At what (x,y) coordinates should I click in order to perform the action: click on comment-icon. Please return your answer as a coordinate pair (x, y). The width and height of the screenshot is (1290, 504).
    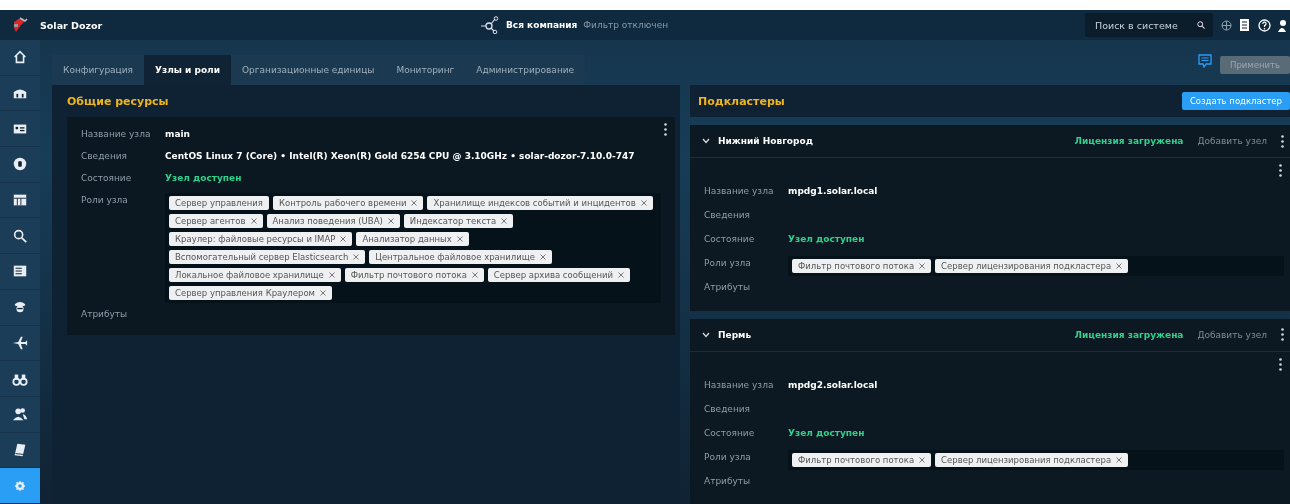
    Looking at the image, I should click on (1205, 61).